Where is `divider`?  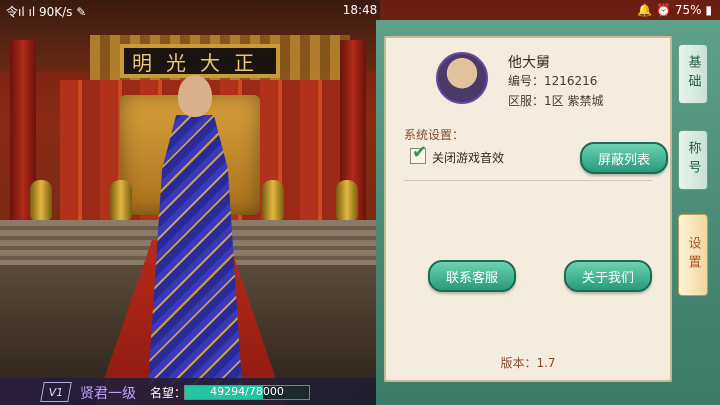
divider is located at coordinates (528, 180).